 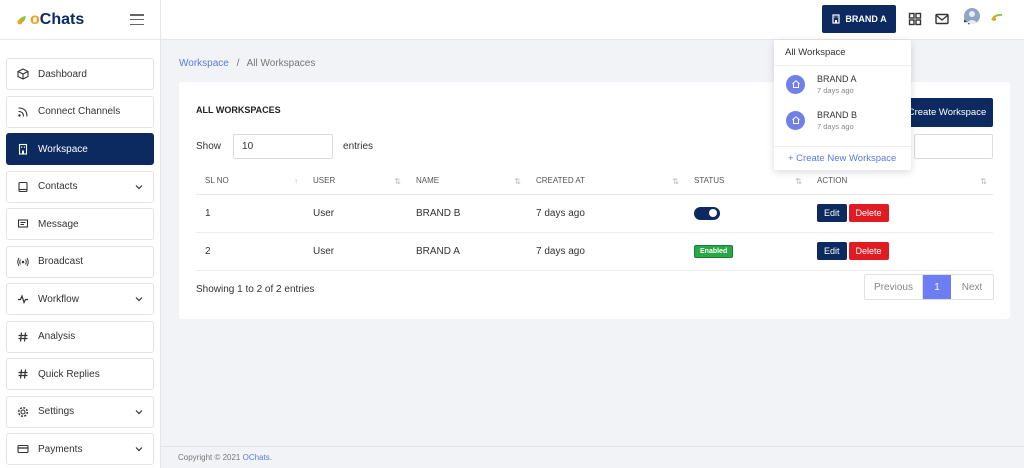 What do you see at coordinates (324, 180) in the screenshot?
I see `column-header-label: USER` at bounding box center [324, 180].